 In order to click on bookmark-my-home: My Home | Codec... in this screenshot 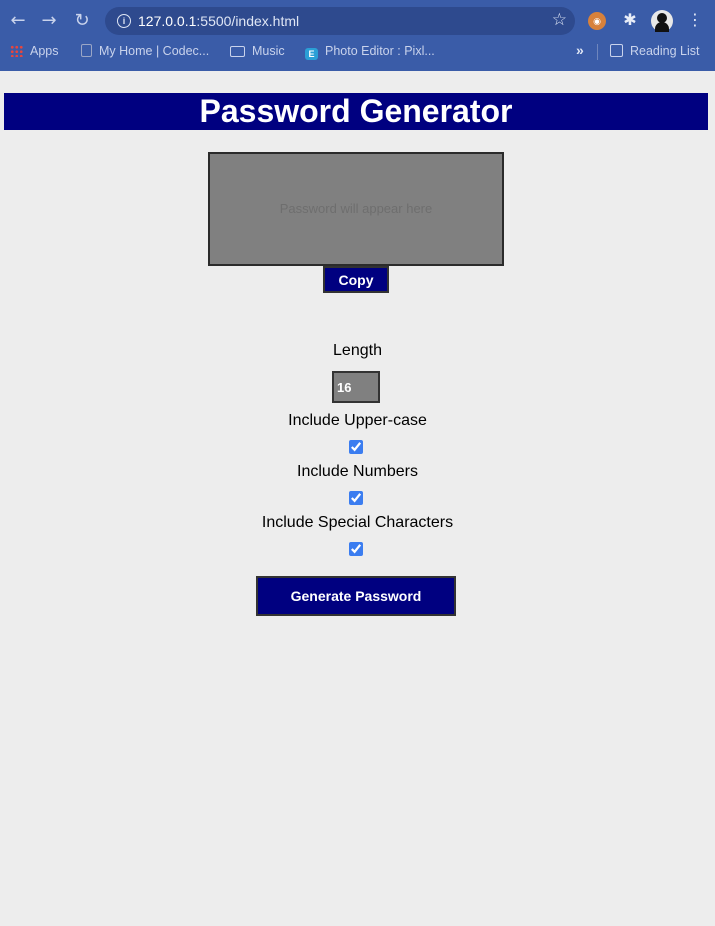, I will do `click(145, 51)`.